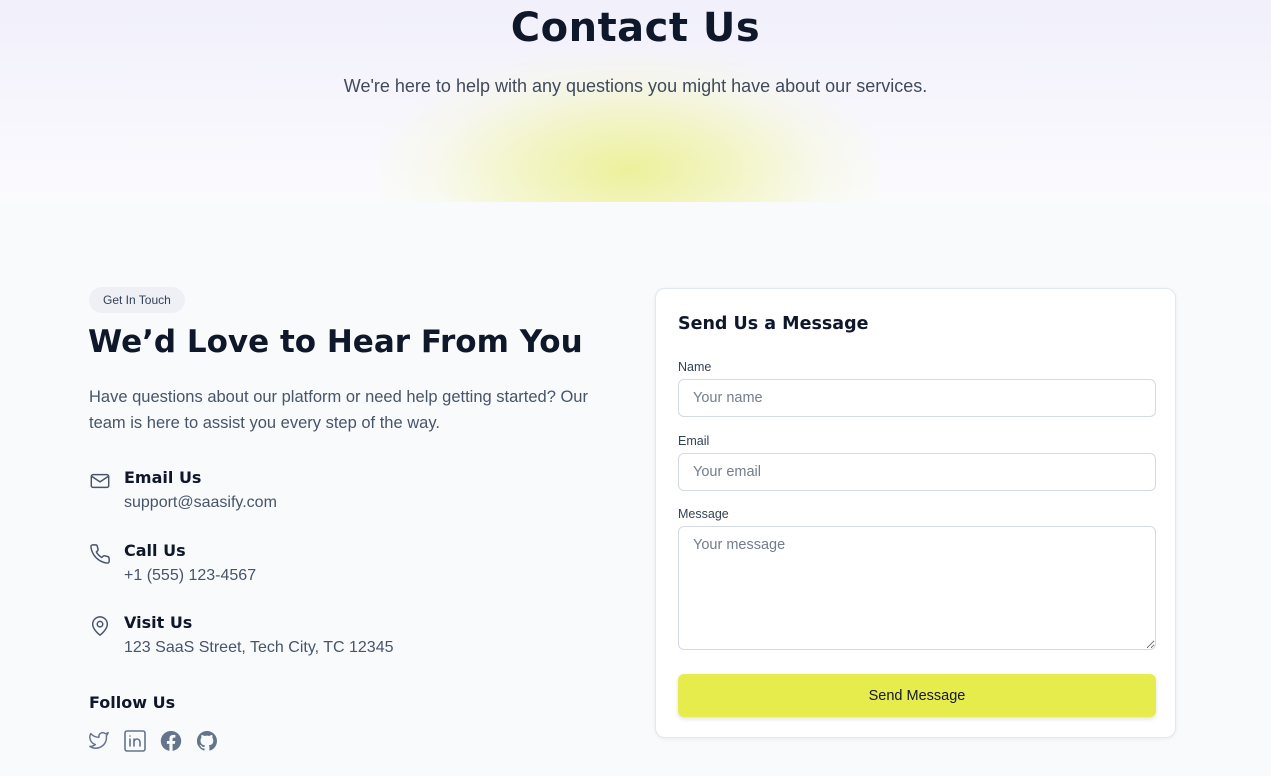 The height and width of the screenshot is (776, 1271). What do you see at coordinates (917, 472) in the screenshot?
I see `email-input` at bounding box center [917, 472].